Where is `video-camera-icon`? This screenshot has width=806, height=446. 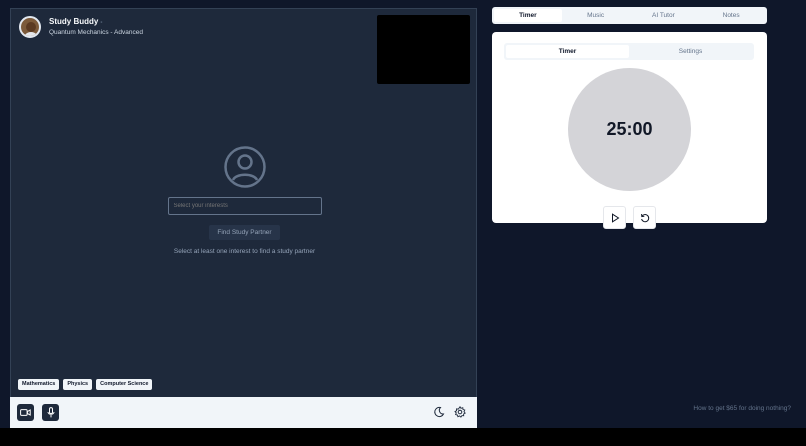 video-camera-icon is located at coordinates (25, 412).